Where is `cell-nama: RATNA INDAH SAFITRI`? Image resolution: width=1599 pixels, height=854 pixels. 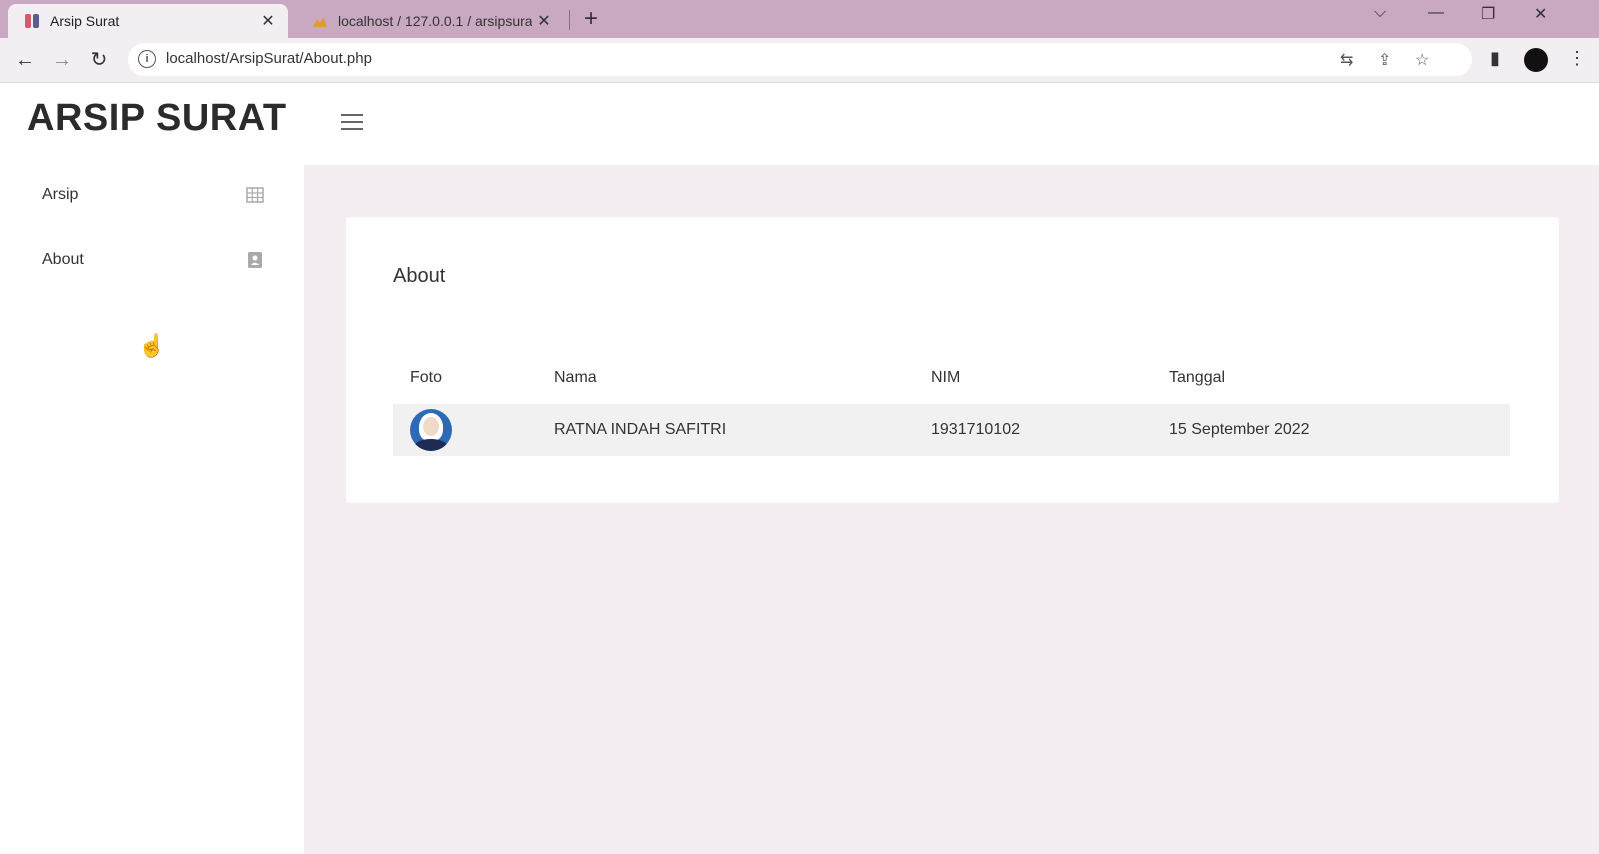
cell-nama: RATNA INDAH SAFITRI is located at coordinates (640, 429).